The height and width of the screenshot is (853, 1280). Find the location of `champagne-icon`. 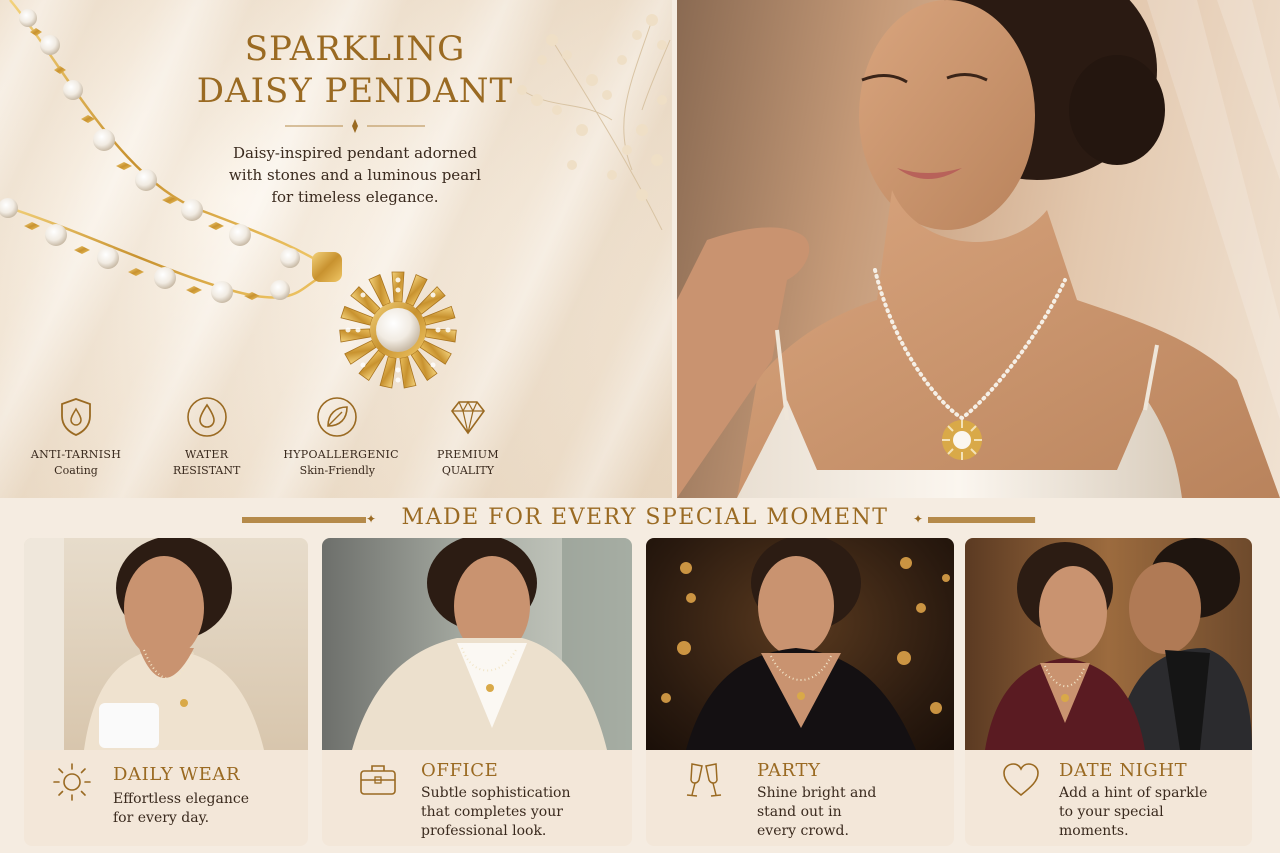

champagne-icon is located at coordinates (704, 780).